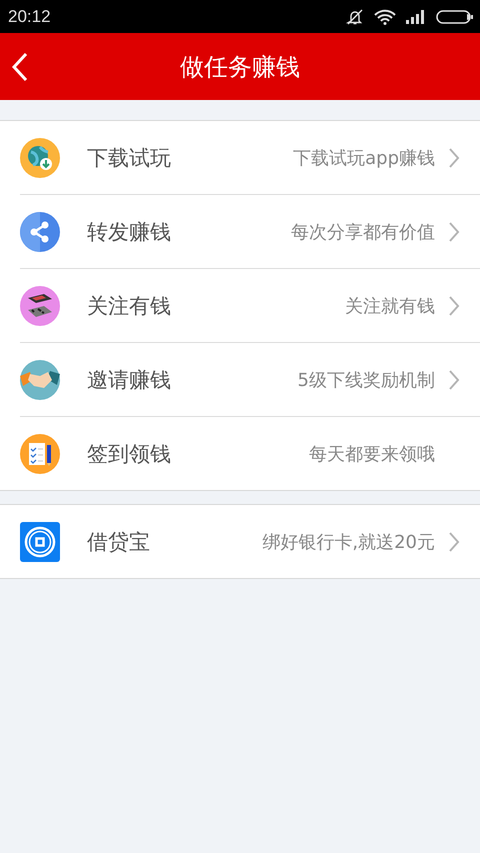 This screenshot has width=480, height=853. Describe the element at coordinates (250, 453) in the screenshot. I see `menu-item: 签到领钱 每天都要来领哦` at that location.